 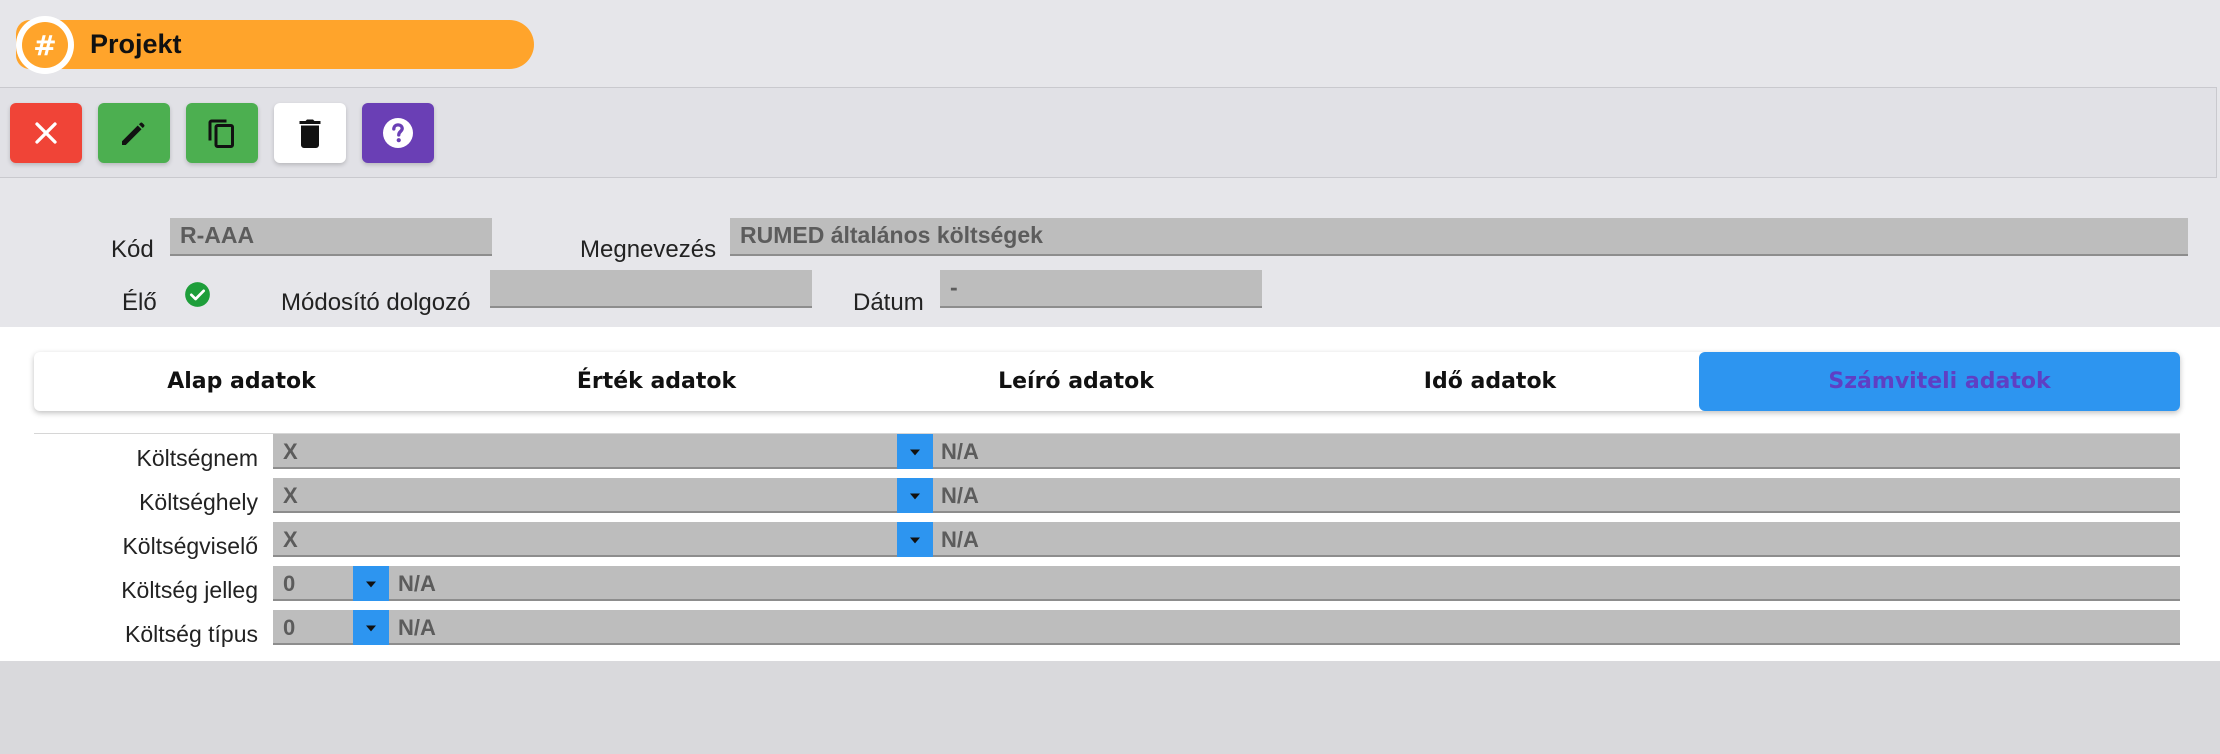 What do you see at coordinates (1490, 381) in the screenshot?
I see `tab-ido-adatok: Idő adatok` at bounding box center [1490, 381].